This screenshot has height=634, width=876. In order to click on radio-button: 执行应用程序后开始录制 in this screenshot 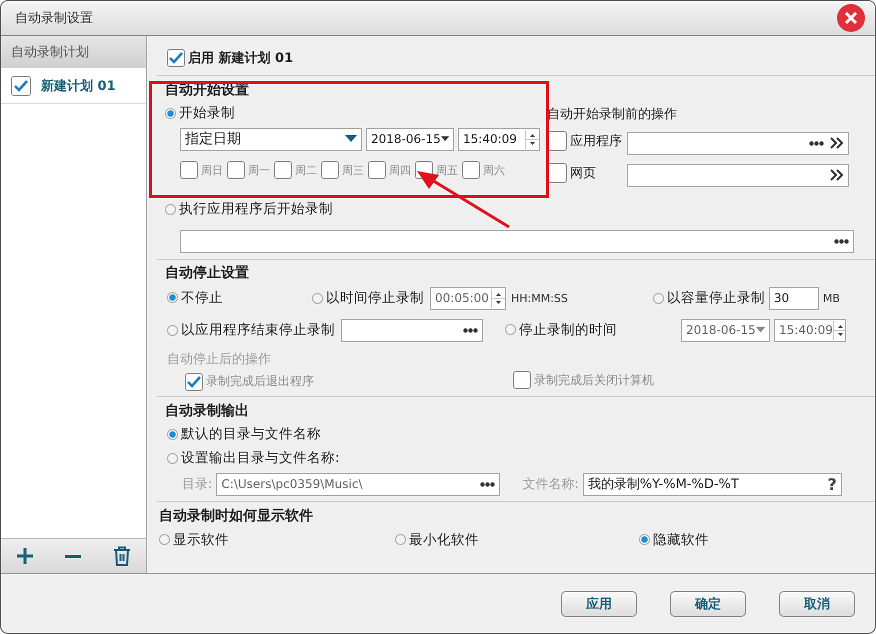, I will do `click(249, 209)`.